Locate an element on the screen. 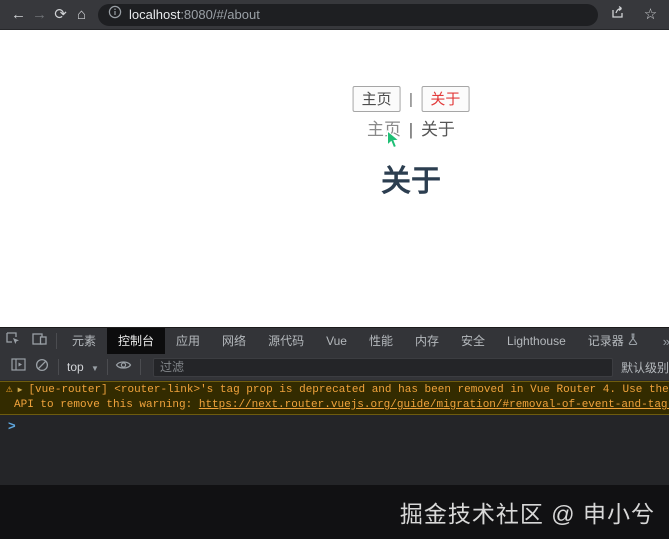 This screenshot has height=539, width=669. console-prompt-chevron-icon: > is located at coordinates (12, 425).